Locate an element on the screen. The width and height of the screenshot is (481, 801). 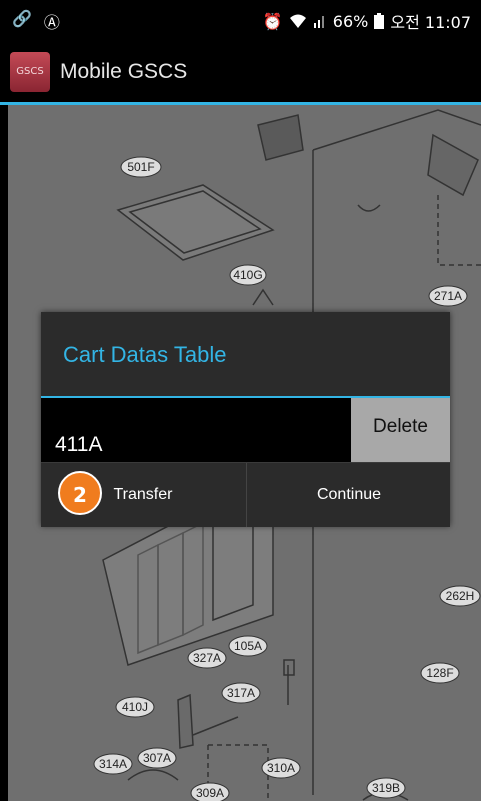
cart-row: 411A Delete is located at coordinates (245, 430).